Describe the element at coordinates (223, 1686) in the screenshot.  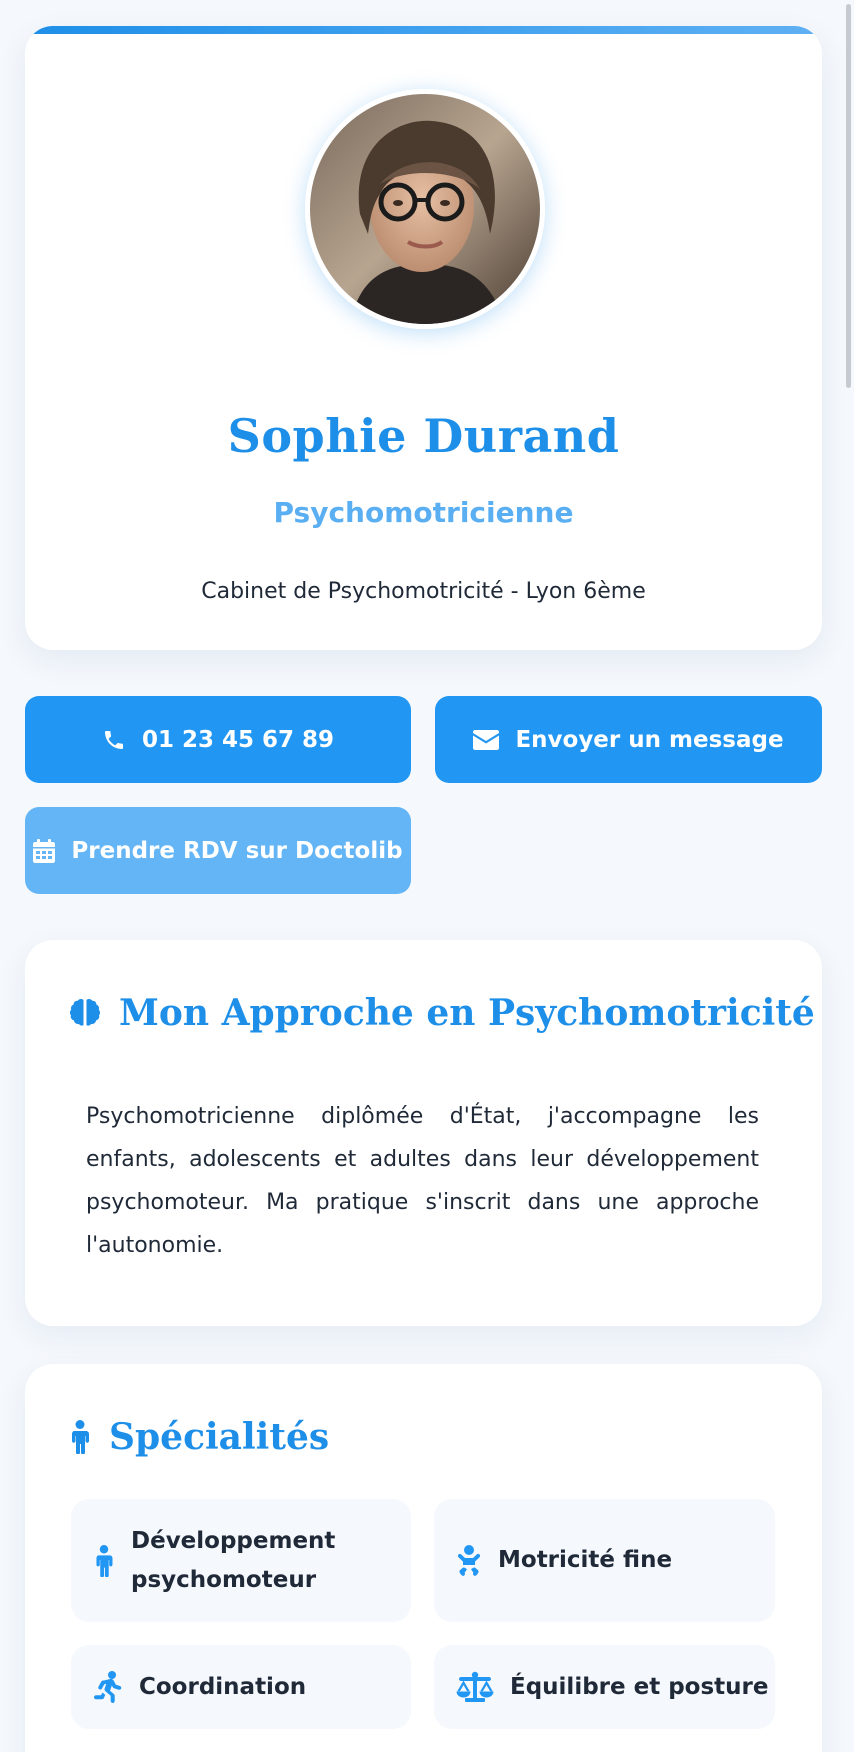
I see `specialty-label: Coordination` at that location.